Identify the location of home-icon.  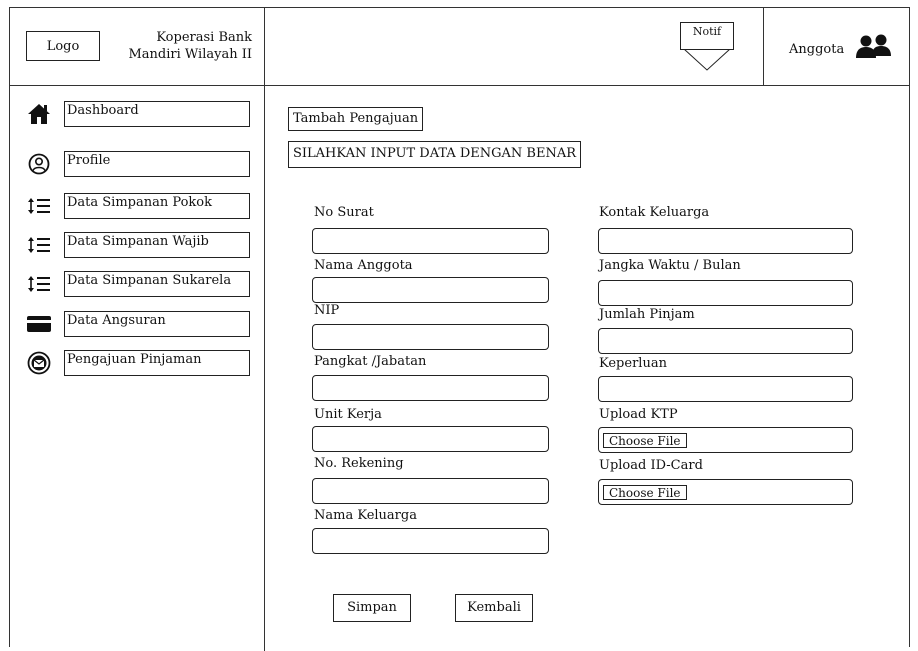
(39, 114).